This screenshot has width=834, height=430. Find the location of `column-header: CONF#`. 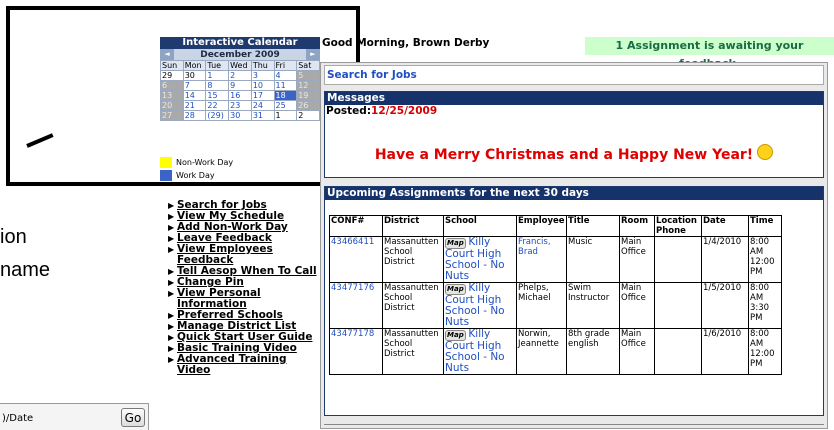

column-header: CONF# is located at coordinates (356, 226).